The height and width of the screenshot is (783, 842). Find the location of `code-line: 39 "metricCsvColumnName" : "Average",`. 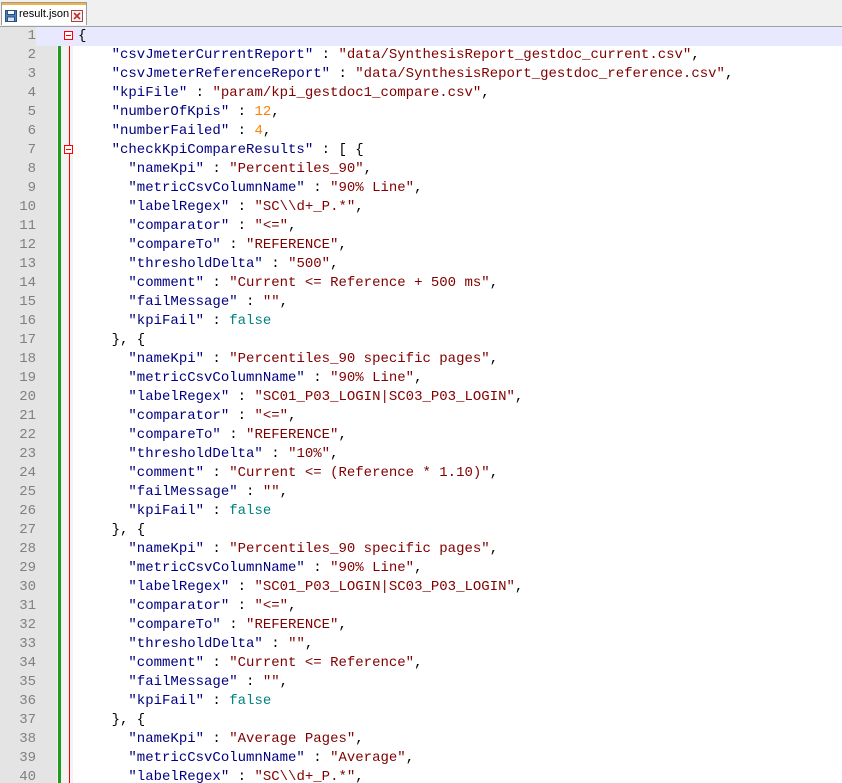

code-line: 39 "metricCsvColumnName" : "Average", is located at coordinates (421, 758).